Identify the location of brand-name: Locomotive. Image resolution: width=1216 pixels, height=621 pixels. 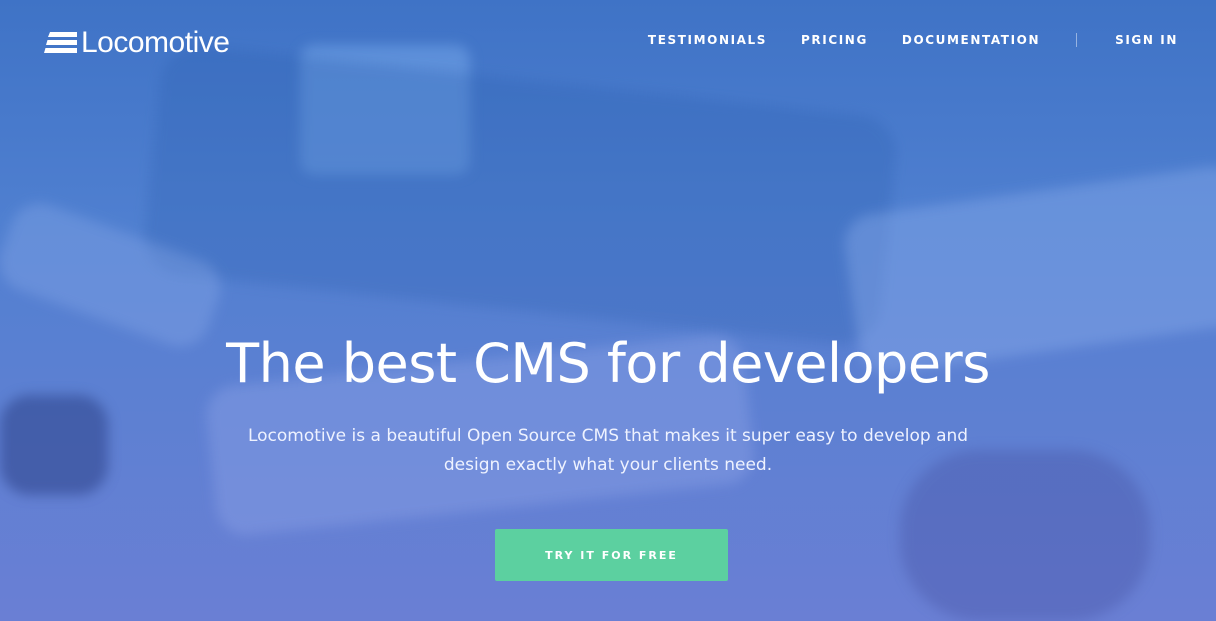
(155, 42).